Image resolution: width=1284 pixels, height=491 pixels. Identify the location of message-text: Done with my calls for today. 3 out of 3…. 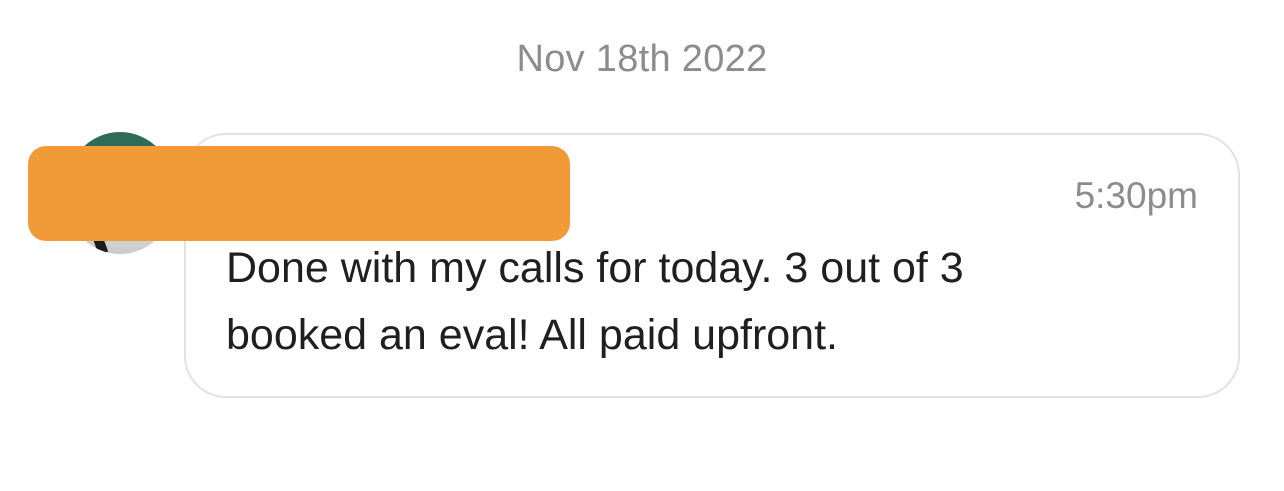
(595, 301).